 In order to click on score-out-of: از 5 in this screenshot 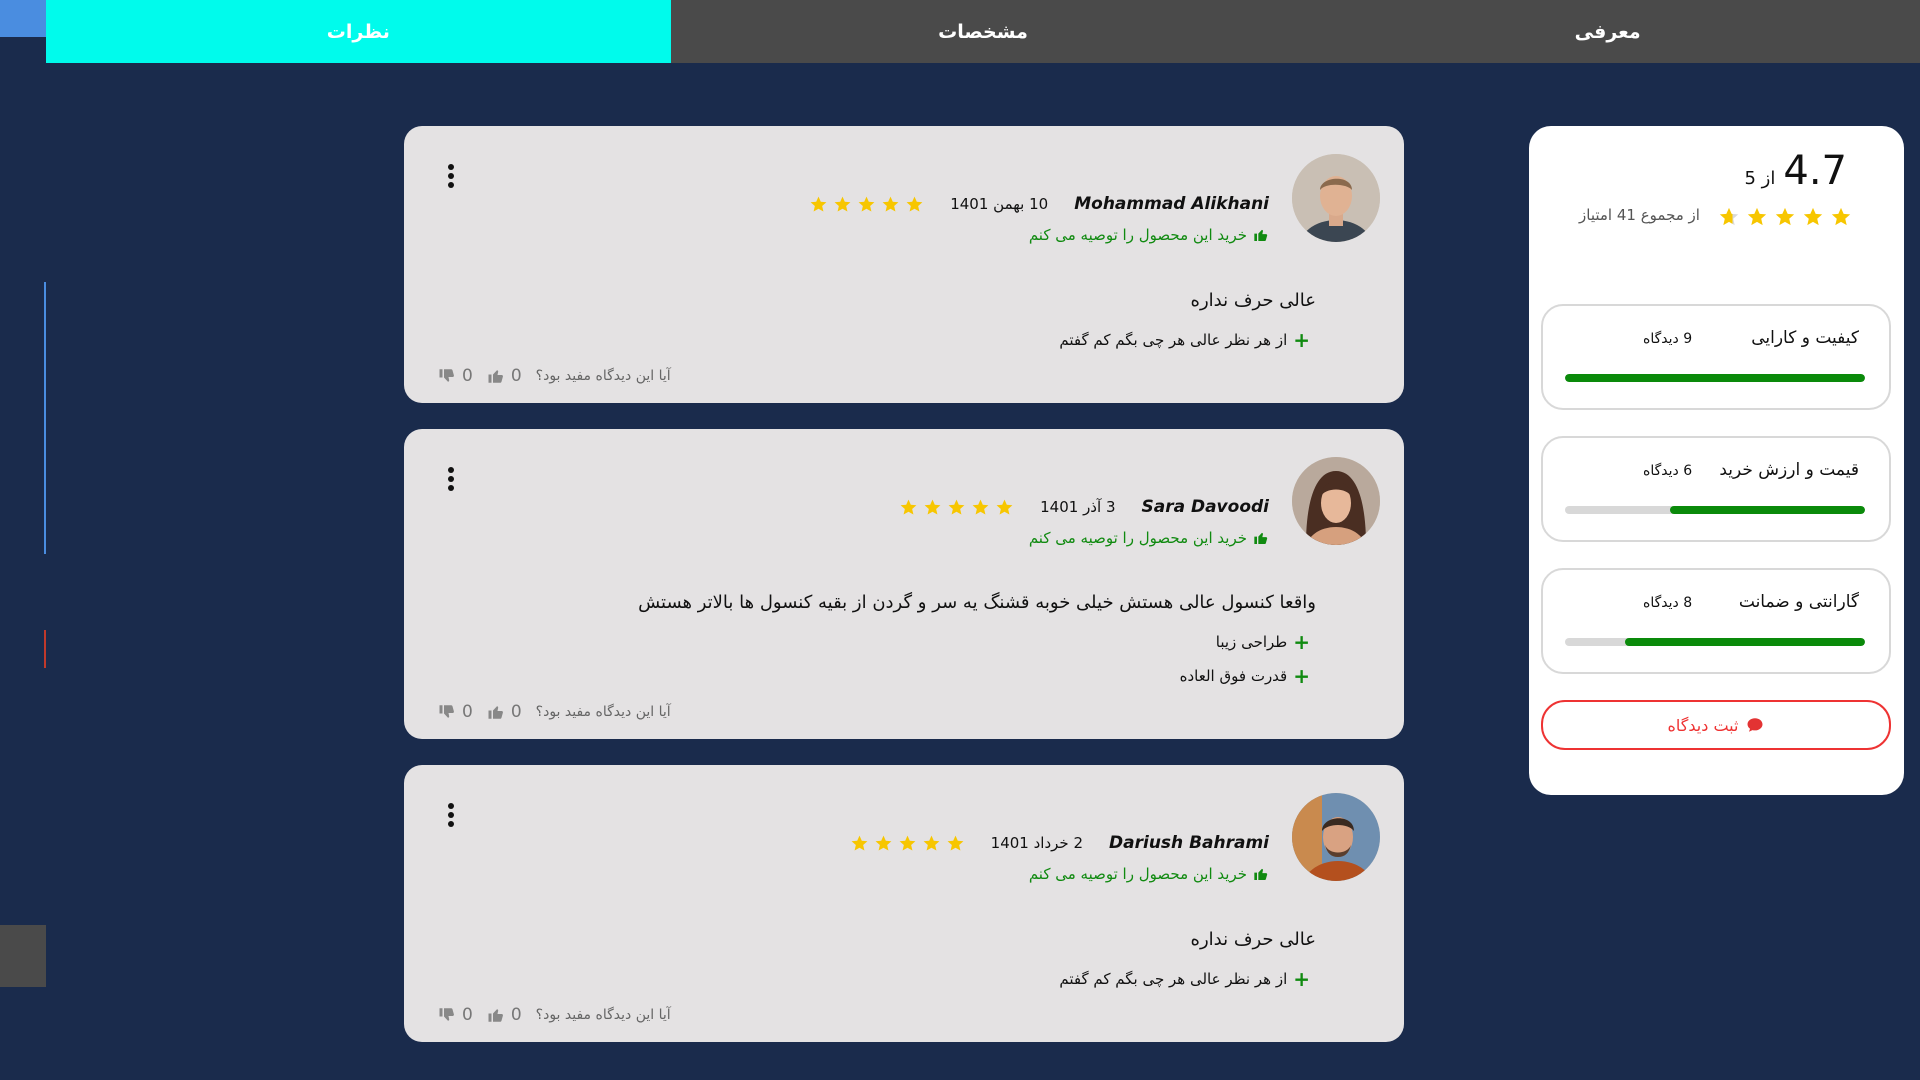, I will do `click(1760, 178)`.